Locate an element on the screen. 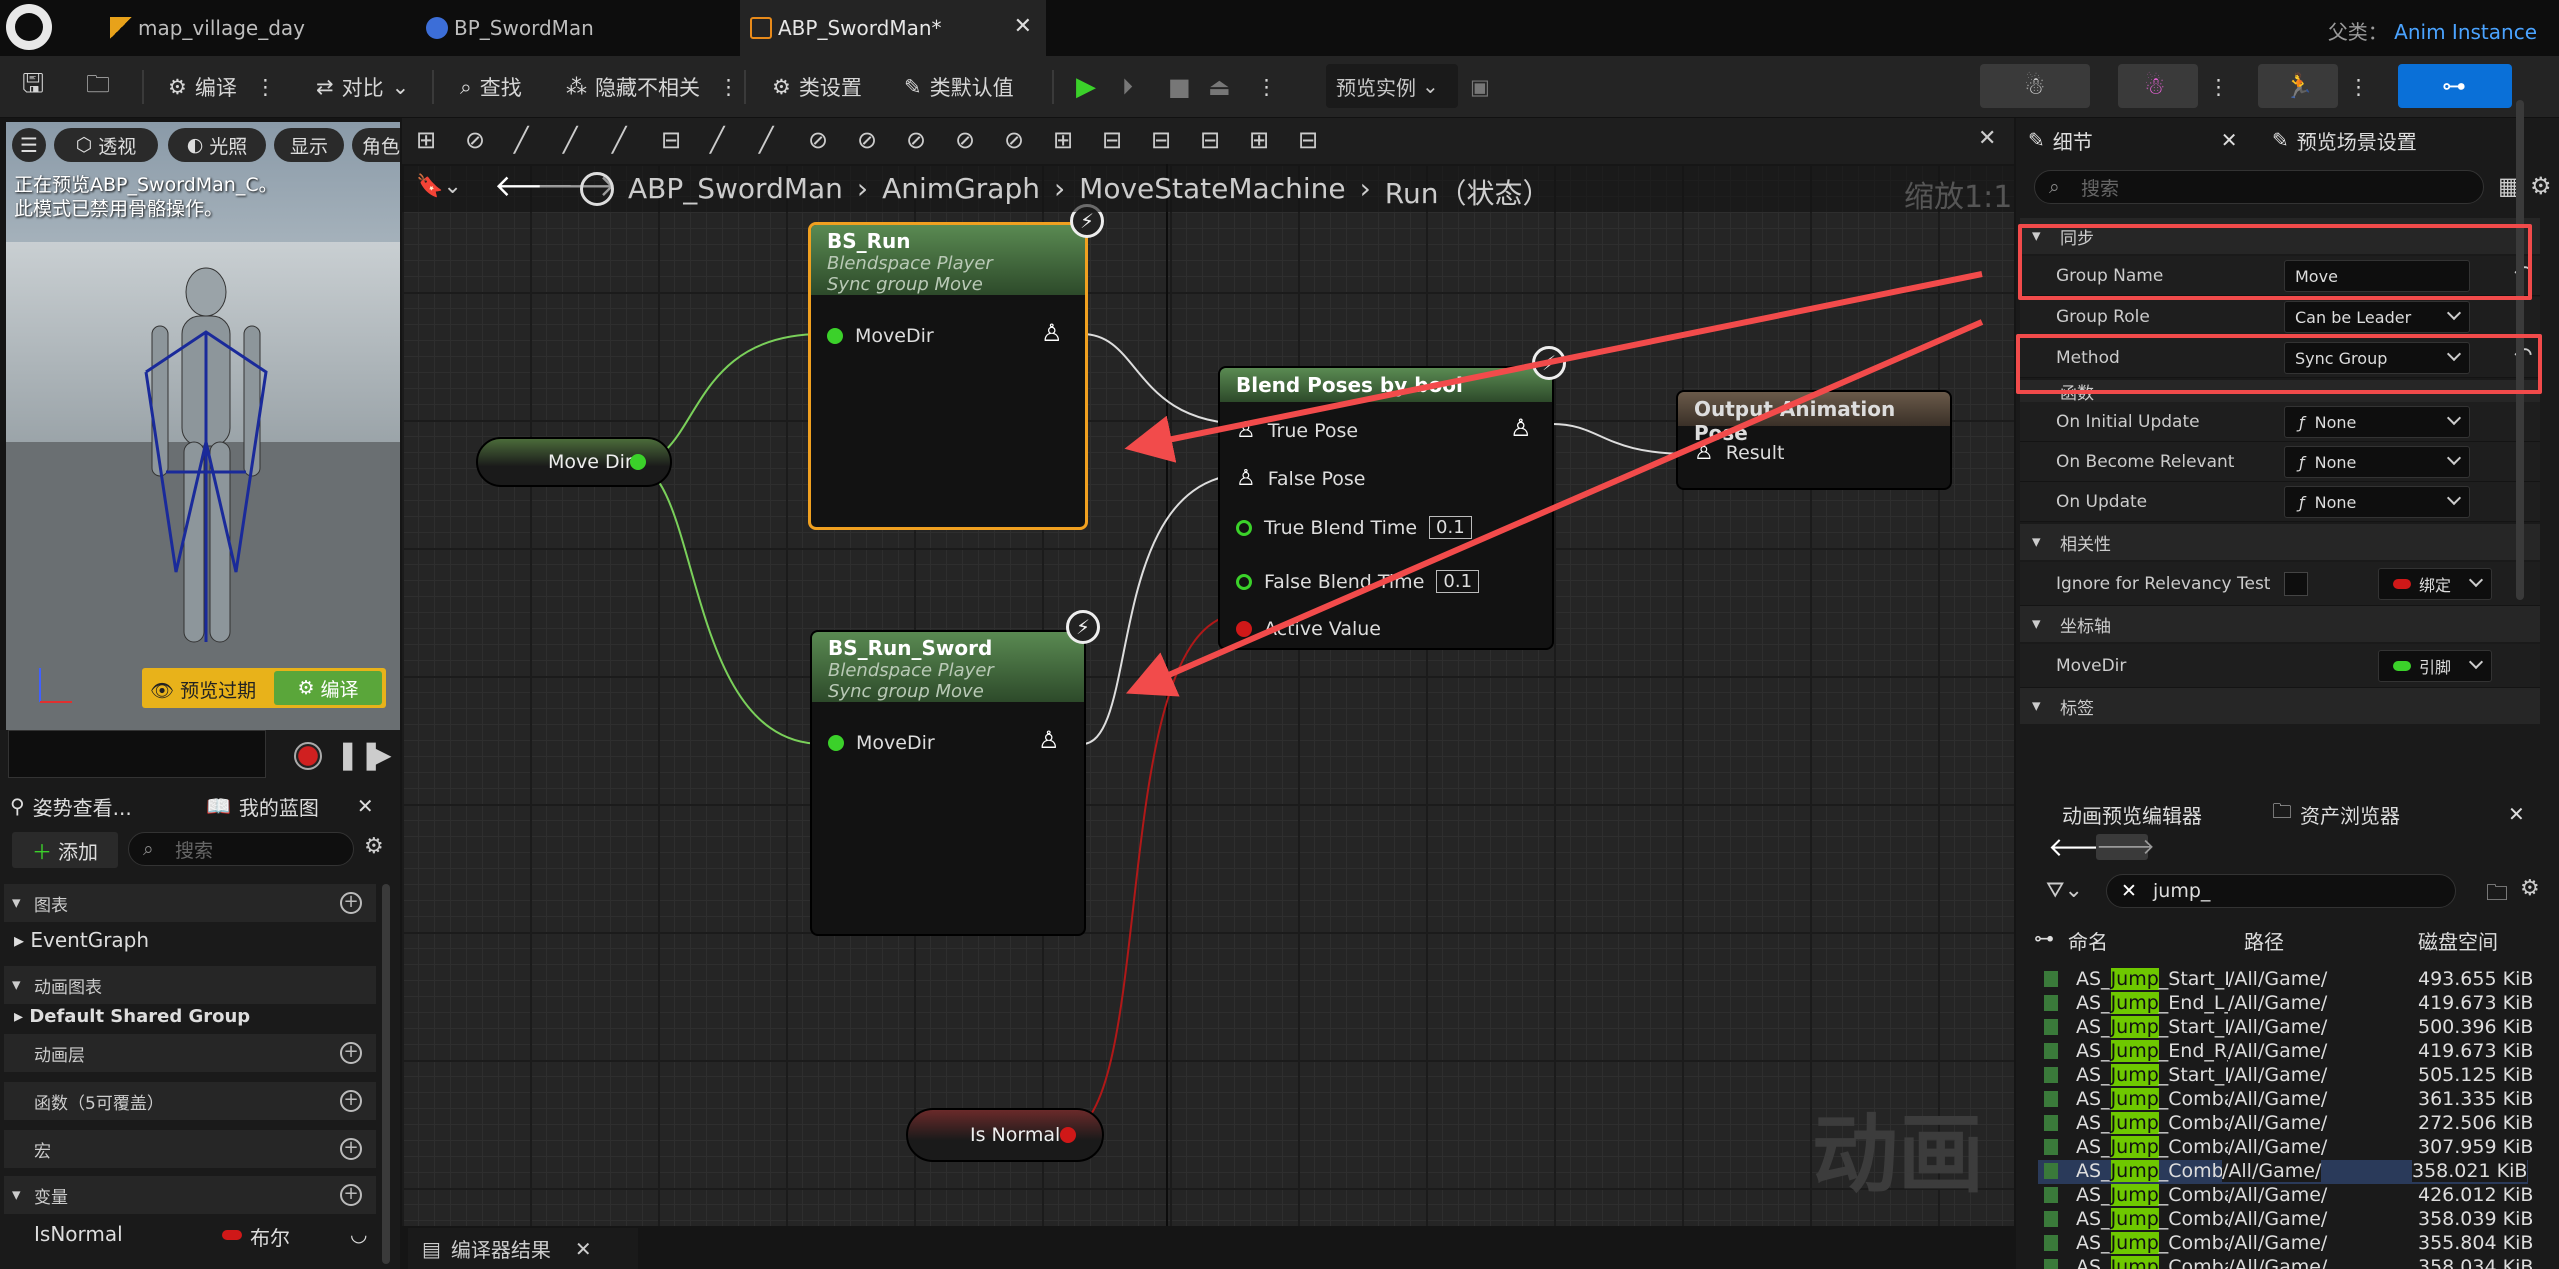 This screenshot has width=2559, height=1269. debug-object-icon: ▣ is located at coordinates (1480, 87).